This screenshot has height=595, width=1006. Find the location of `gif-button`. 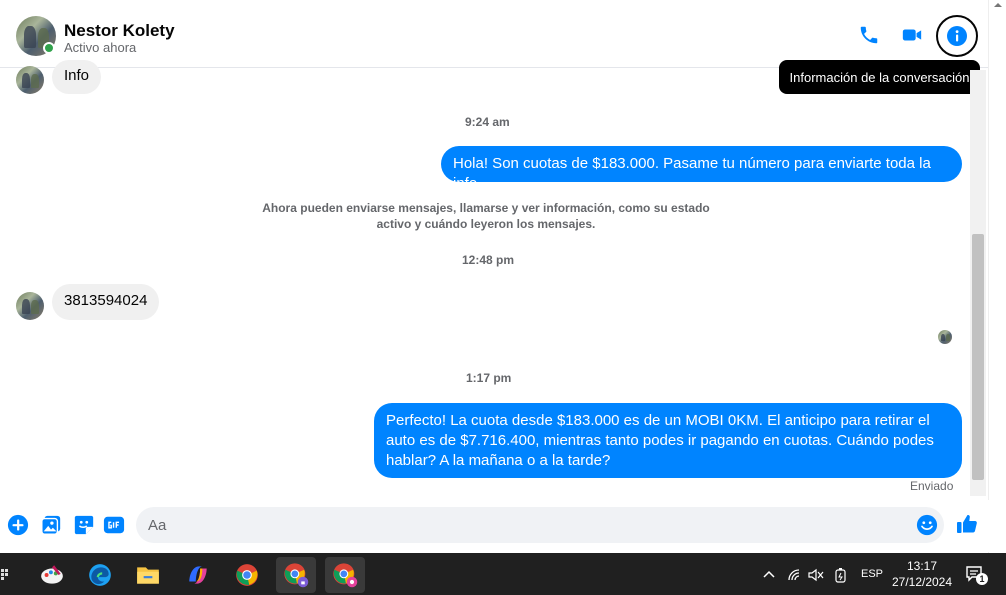

gif-button is located at coordinates (114, 525).